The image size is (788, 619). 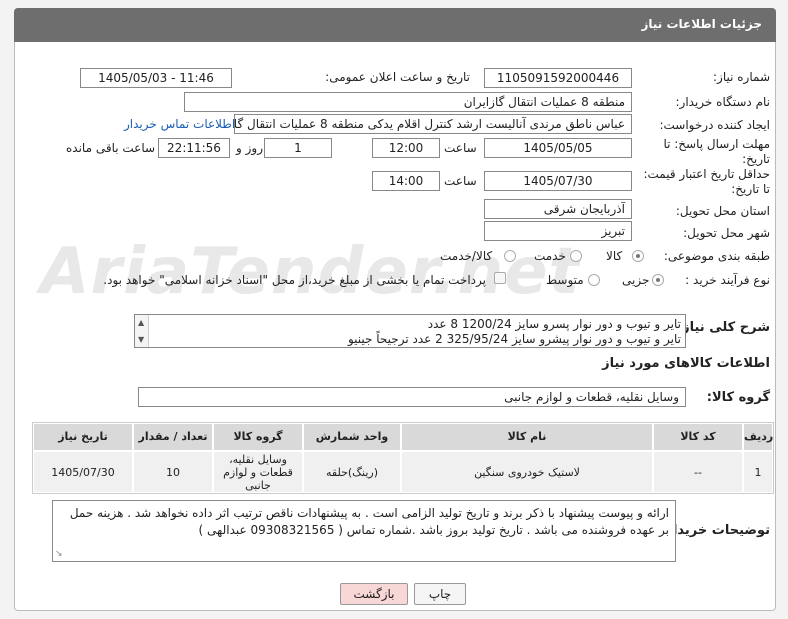 I want to click on buyer-label: نام دستگاه خریدار:, so click(x=723, y=102).